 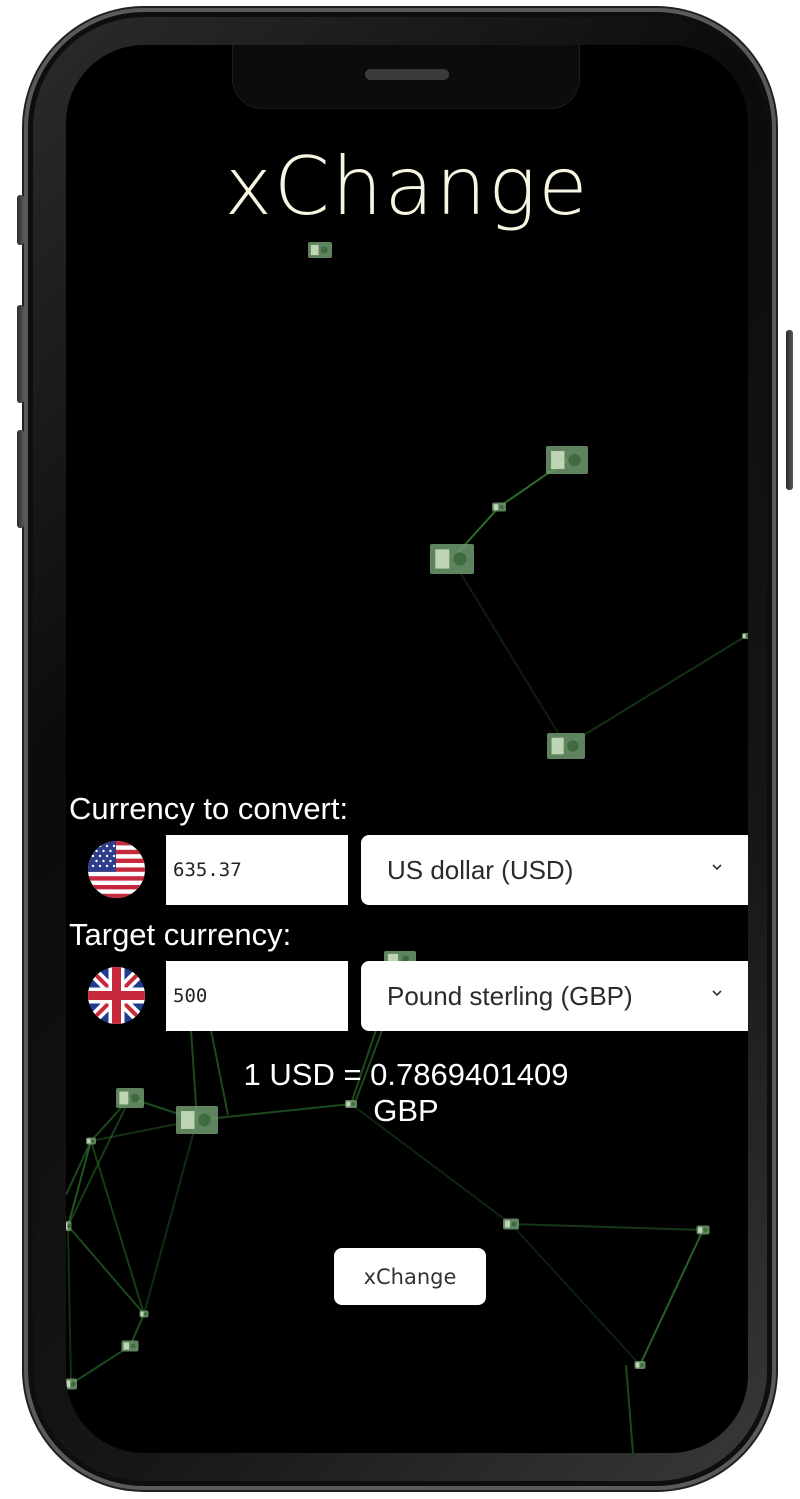 I want to click on target-currency-label: Target currency:, so click(x=180, y=934).